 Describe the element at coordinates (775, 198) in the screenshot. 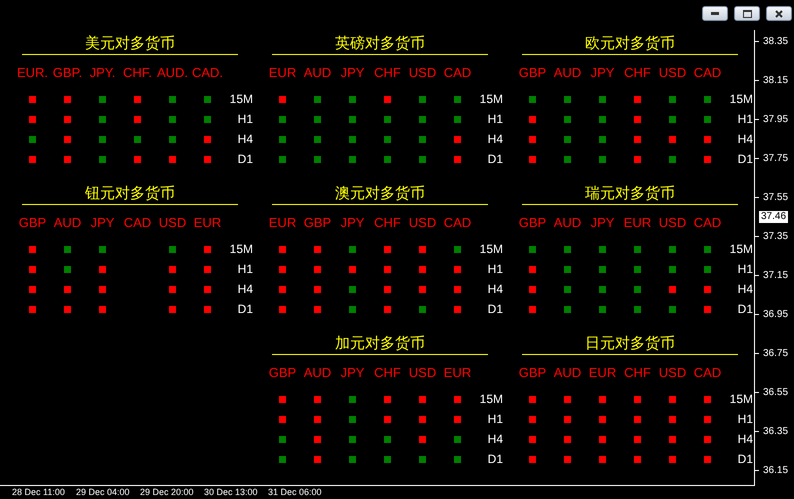

I see `price-label: 37.55` at that location.